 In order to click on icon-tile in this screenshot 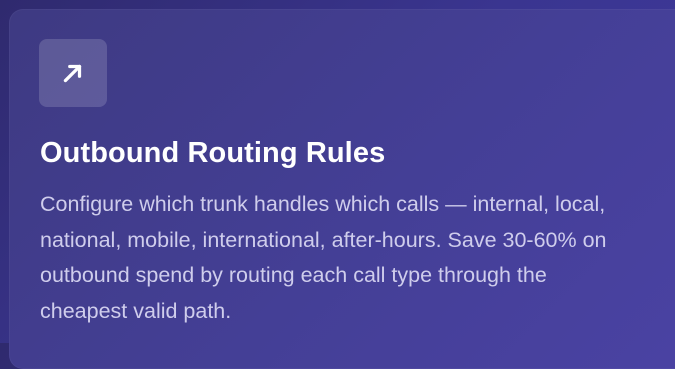, I will do `click(73, 73)`.